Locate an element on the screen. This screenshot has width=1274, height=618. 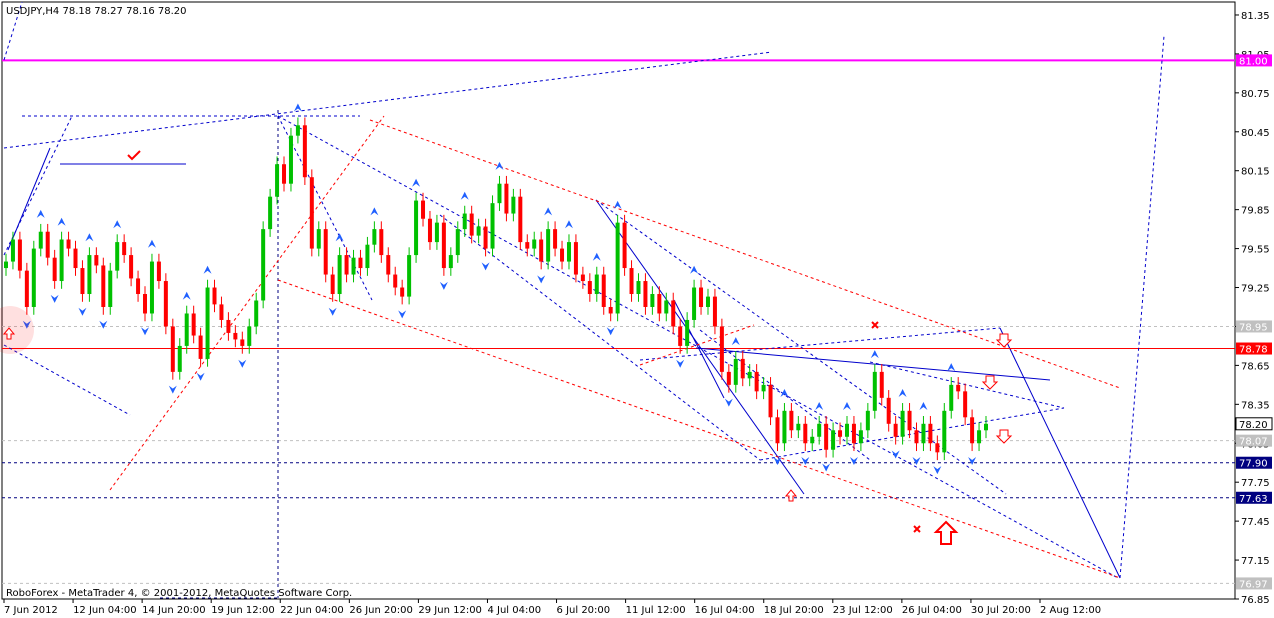
level-tag-label: 77.90 is located at coordinates (1253, 464).